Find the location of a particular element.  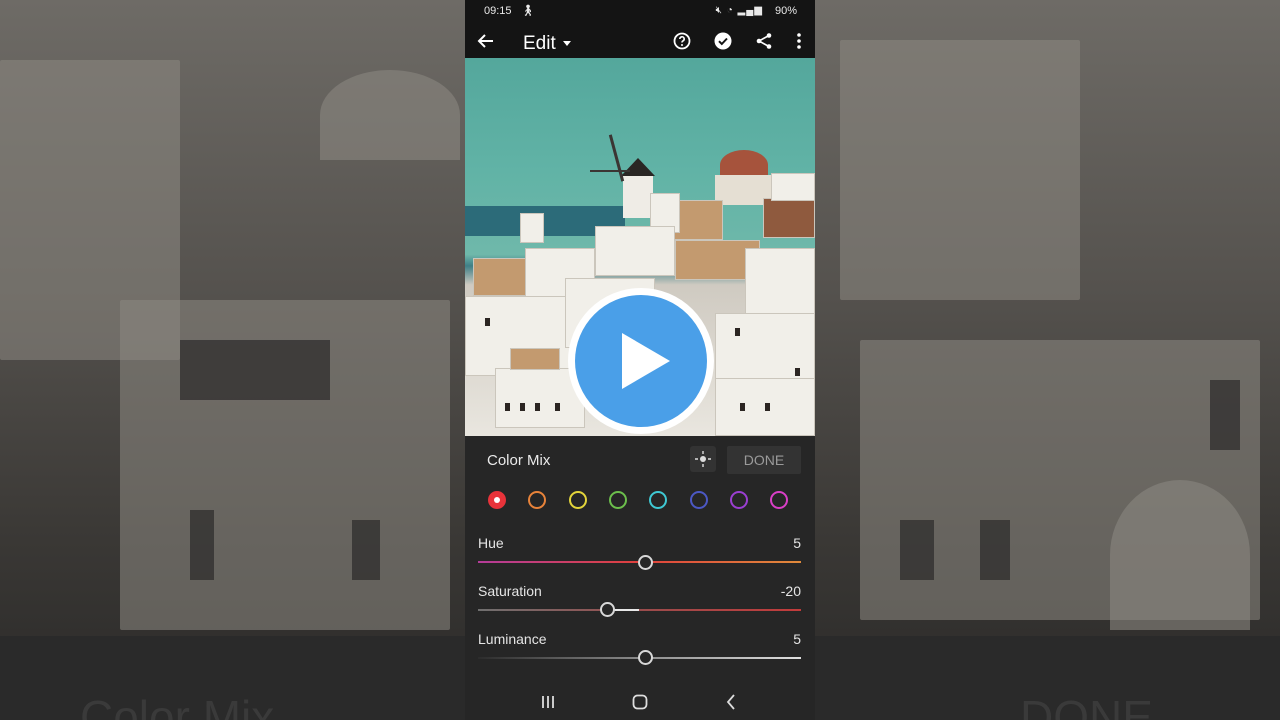

swatch-blue is located at coordinates (698, 500).